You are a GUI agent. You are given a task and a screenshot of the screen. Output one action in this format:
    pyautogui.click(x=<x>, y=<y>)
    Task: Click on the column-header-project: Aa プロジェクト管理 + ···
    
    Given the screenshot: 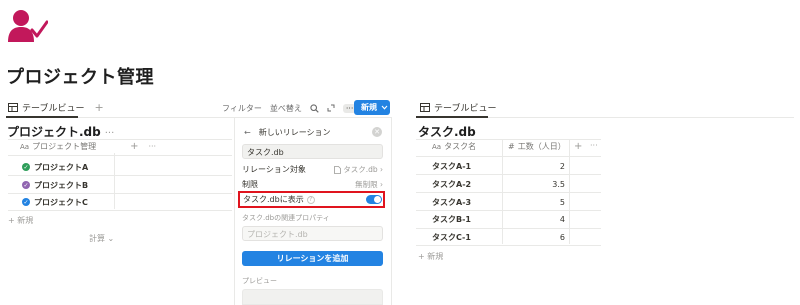 What is the action you would take?
    pyautogui.click(x=88, y=146)
    